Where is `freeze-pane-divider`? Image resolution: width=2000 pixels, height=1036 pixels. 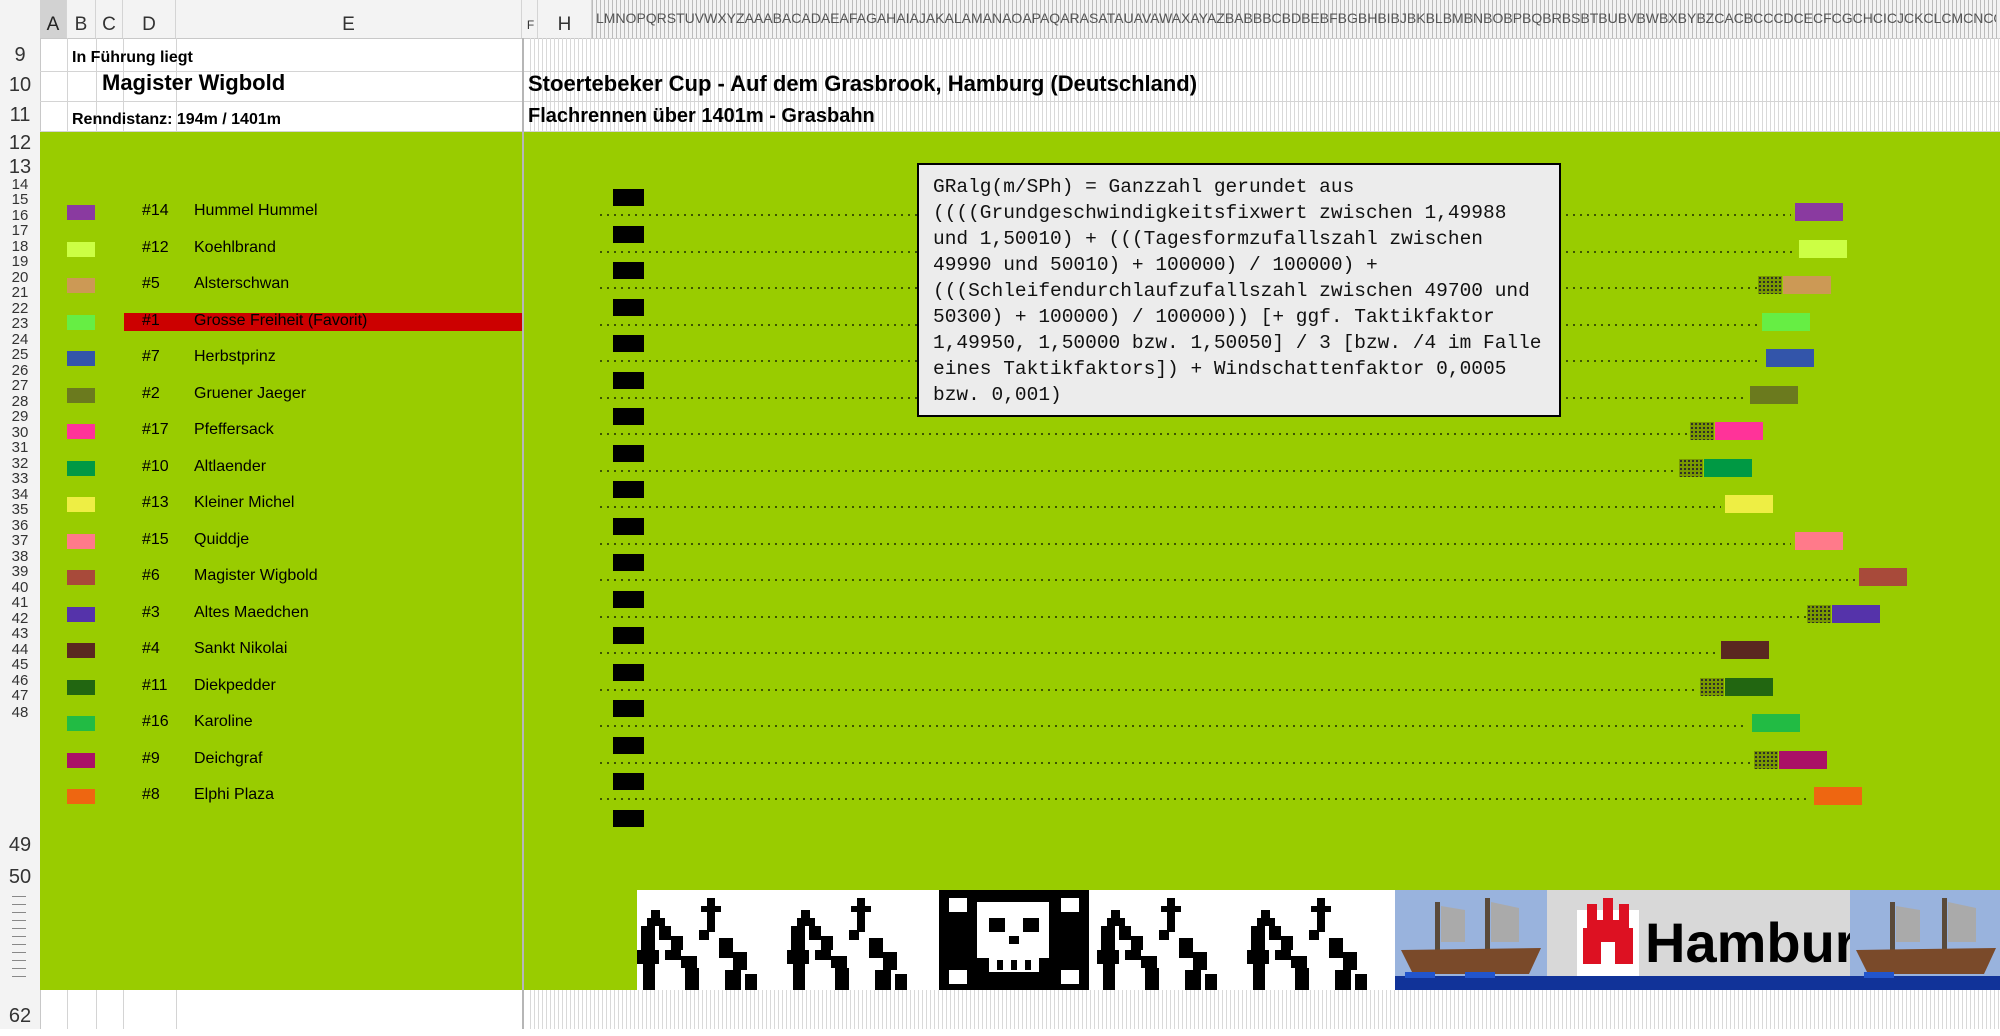
freeze-pane-divider is located at coordinates (523, 533).